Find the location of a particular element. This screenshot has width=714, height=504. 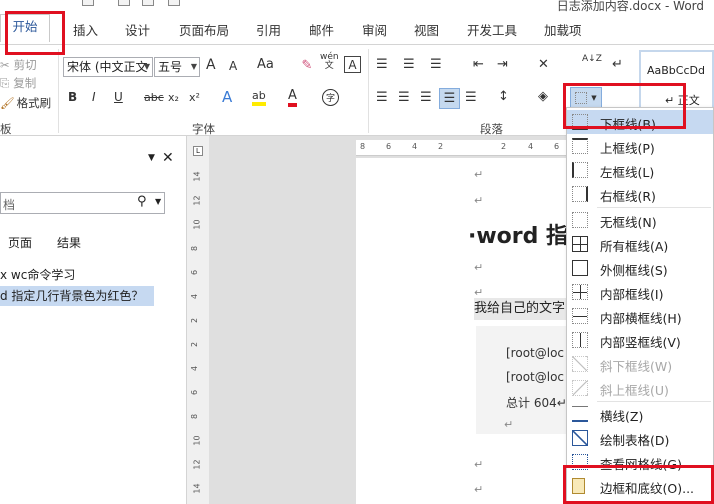

strikethrough-button: abc is located at coordinates (154, 97).